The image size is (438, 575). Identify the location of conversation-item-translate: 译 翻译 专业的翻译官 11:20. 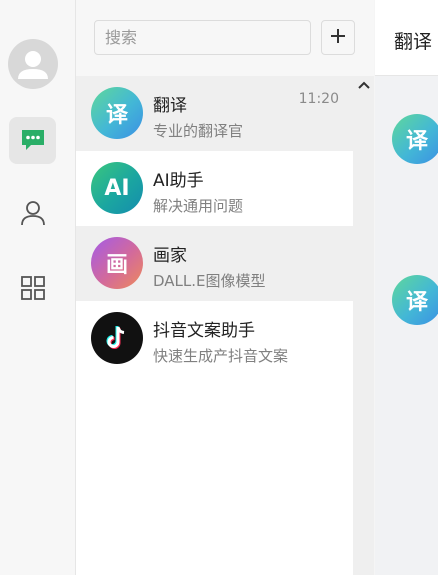
(214, 113).